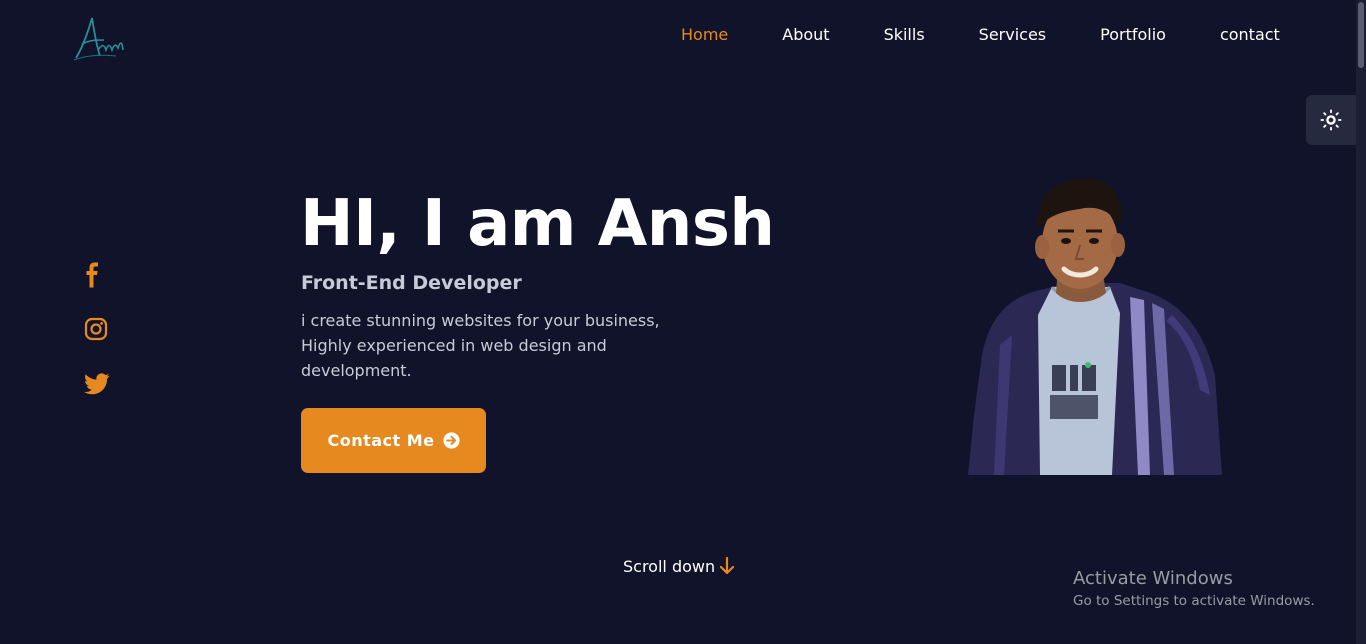  I want to click on nav-item-portfolio: Portfolio, so click(1133, 35).